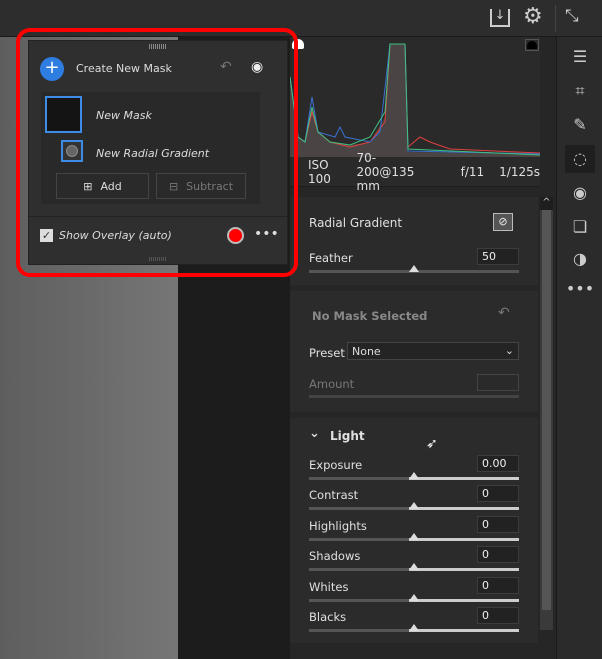  Describe the element at coordinates (498, 256) in the screenshot. I see `feather-input: 50` at that location.